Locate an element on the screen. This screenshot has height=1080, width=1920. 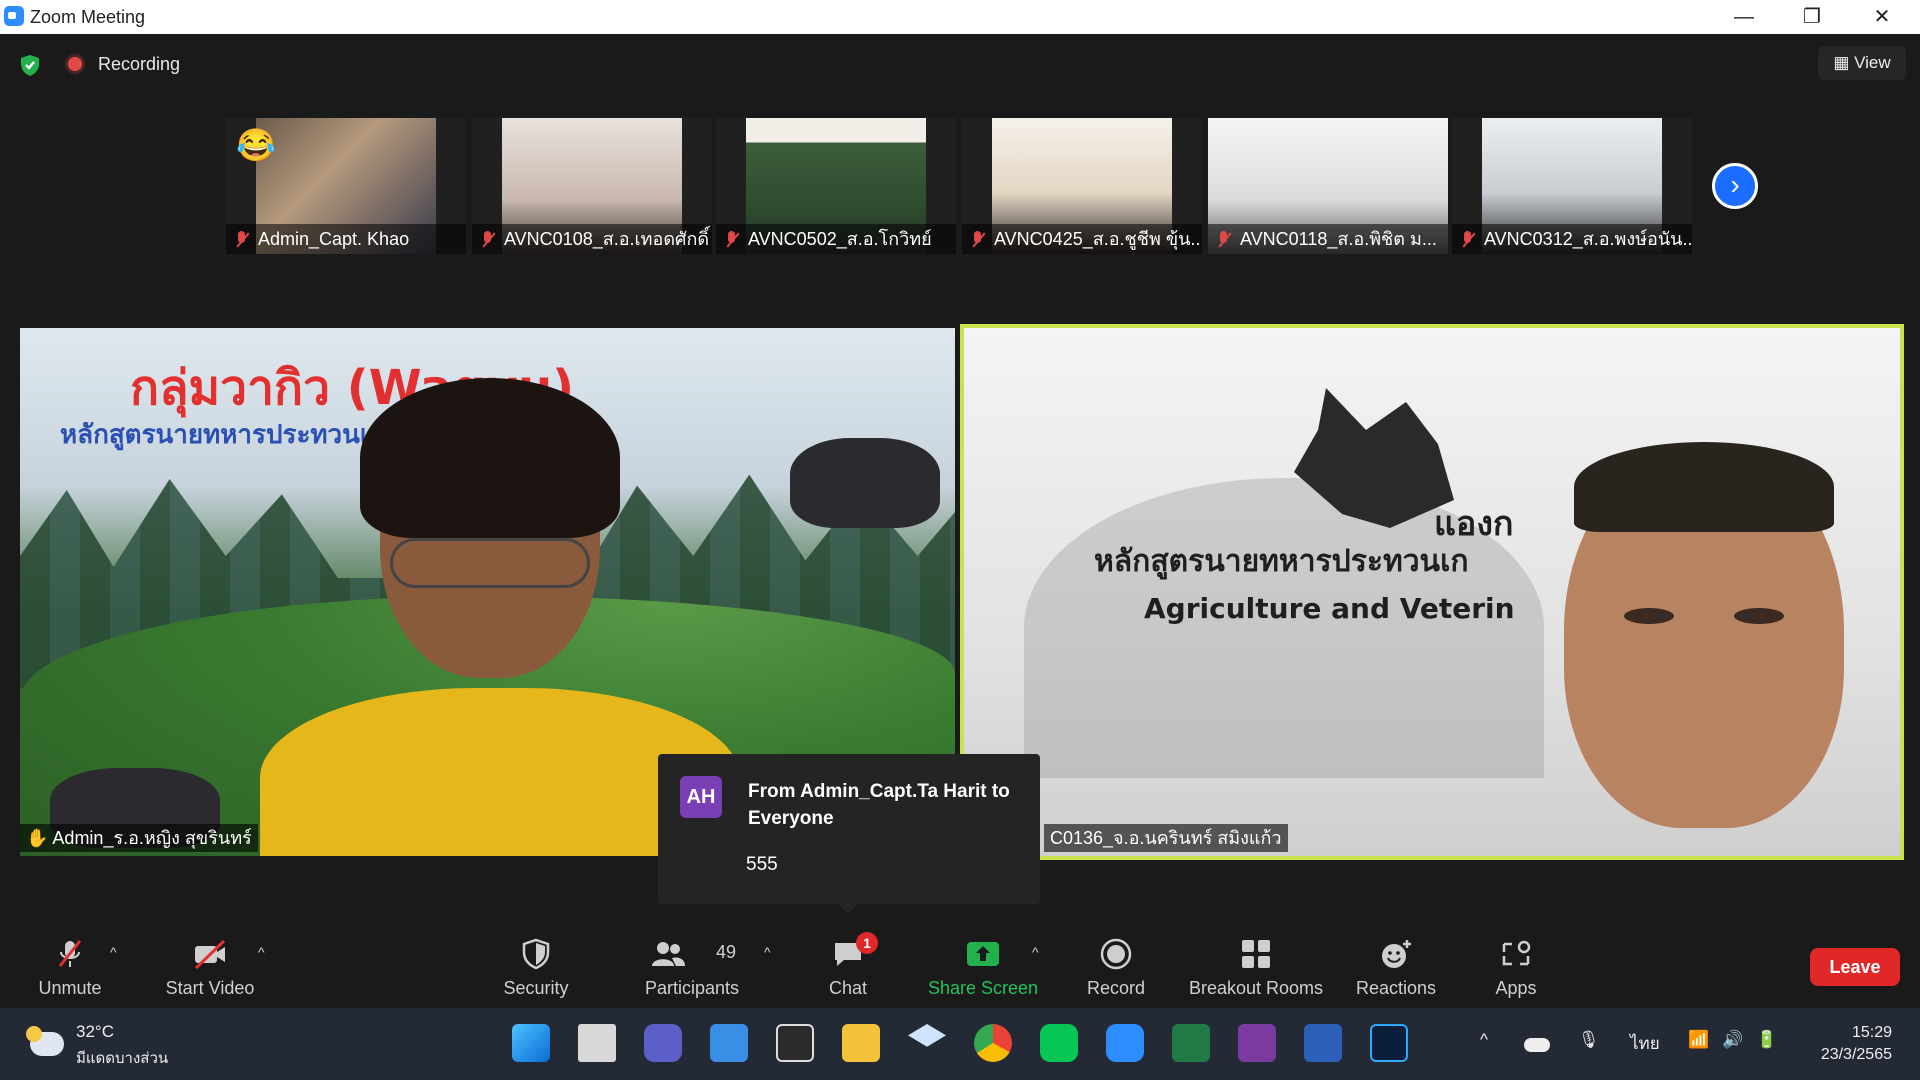
task-view-icon is located at coordinates (597, 1043).